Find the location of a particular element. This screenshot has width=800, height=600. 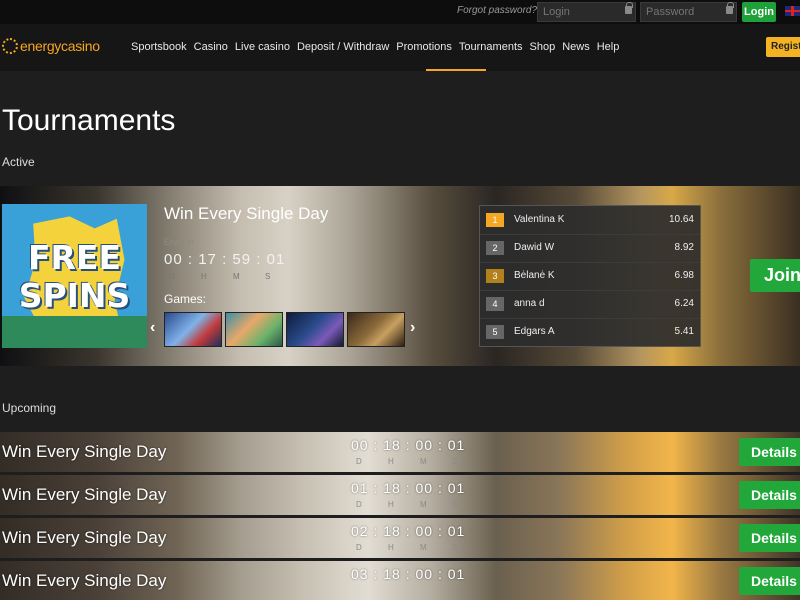

countdown-hours: 17 is located at coordinates (207, 259).